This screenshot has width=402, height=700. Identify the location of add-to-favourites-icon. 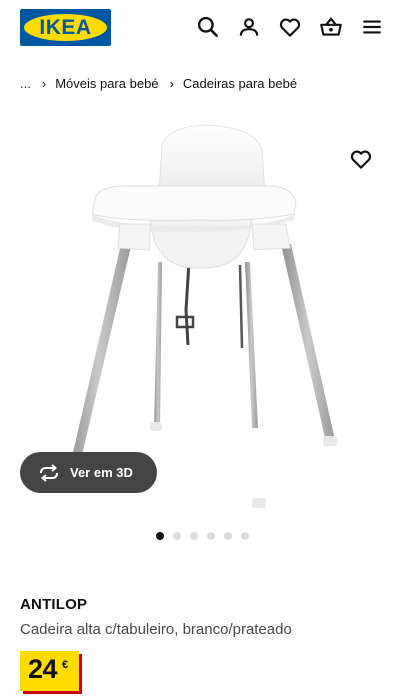
(361, 159).